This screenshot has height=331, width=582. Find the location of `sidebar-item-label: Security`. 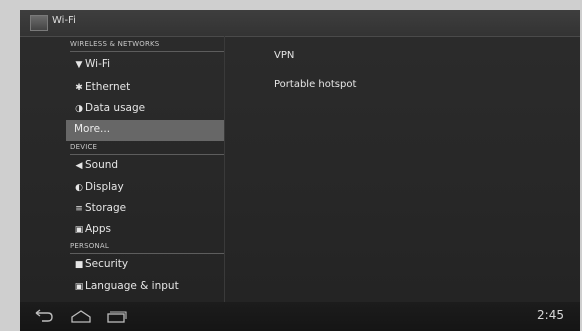

sidebar-item-label: Security is located at coordinates (107, 264).